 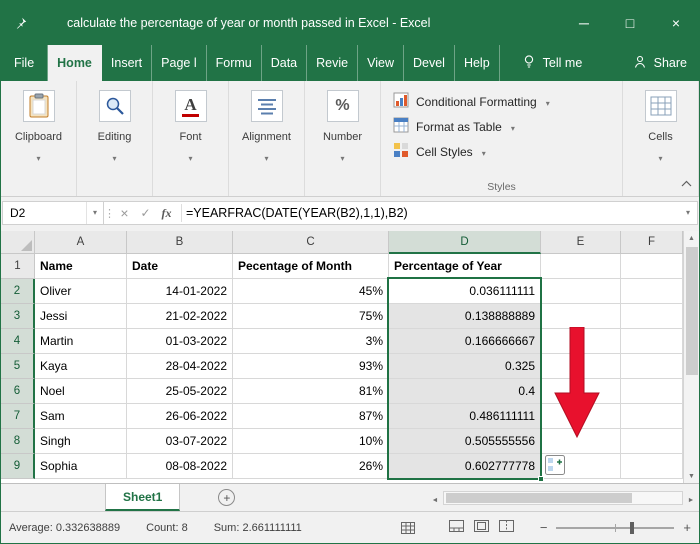 What do you see at coordinates (81, 316) in the screenshot?
I see `cell-A3: Jessi` at bounding box center [81, 316].